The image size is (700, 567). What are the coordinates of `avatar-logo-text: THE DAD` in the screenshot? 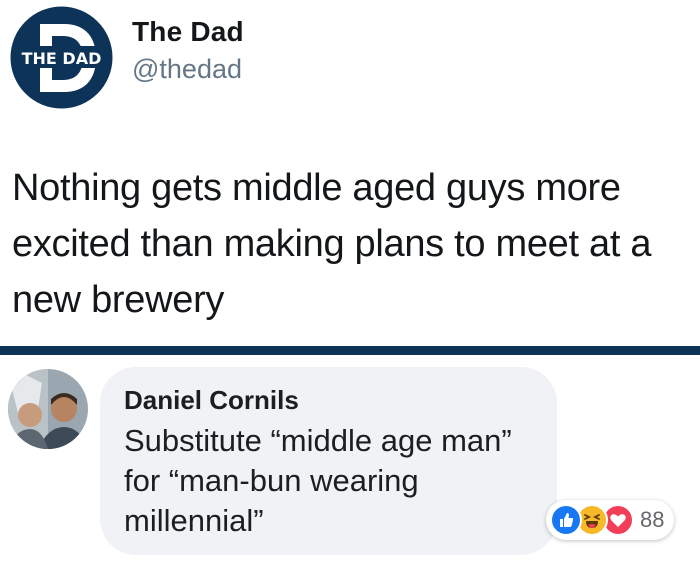 It's located at (62, 58).